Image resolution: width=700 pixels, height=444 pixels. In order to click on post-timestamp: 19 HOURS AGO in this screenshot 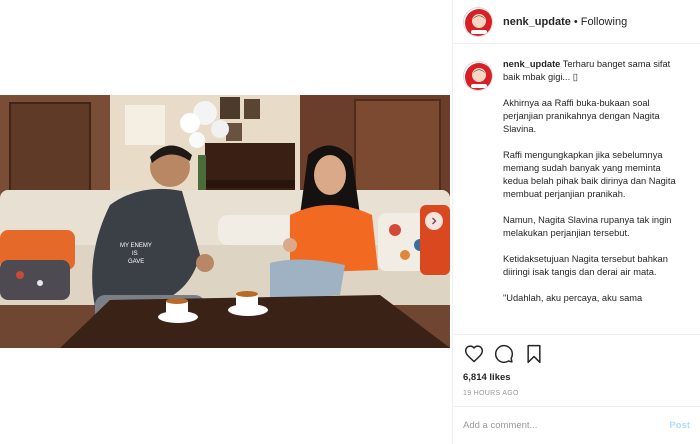, I will do `click(576, 393)`.